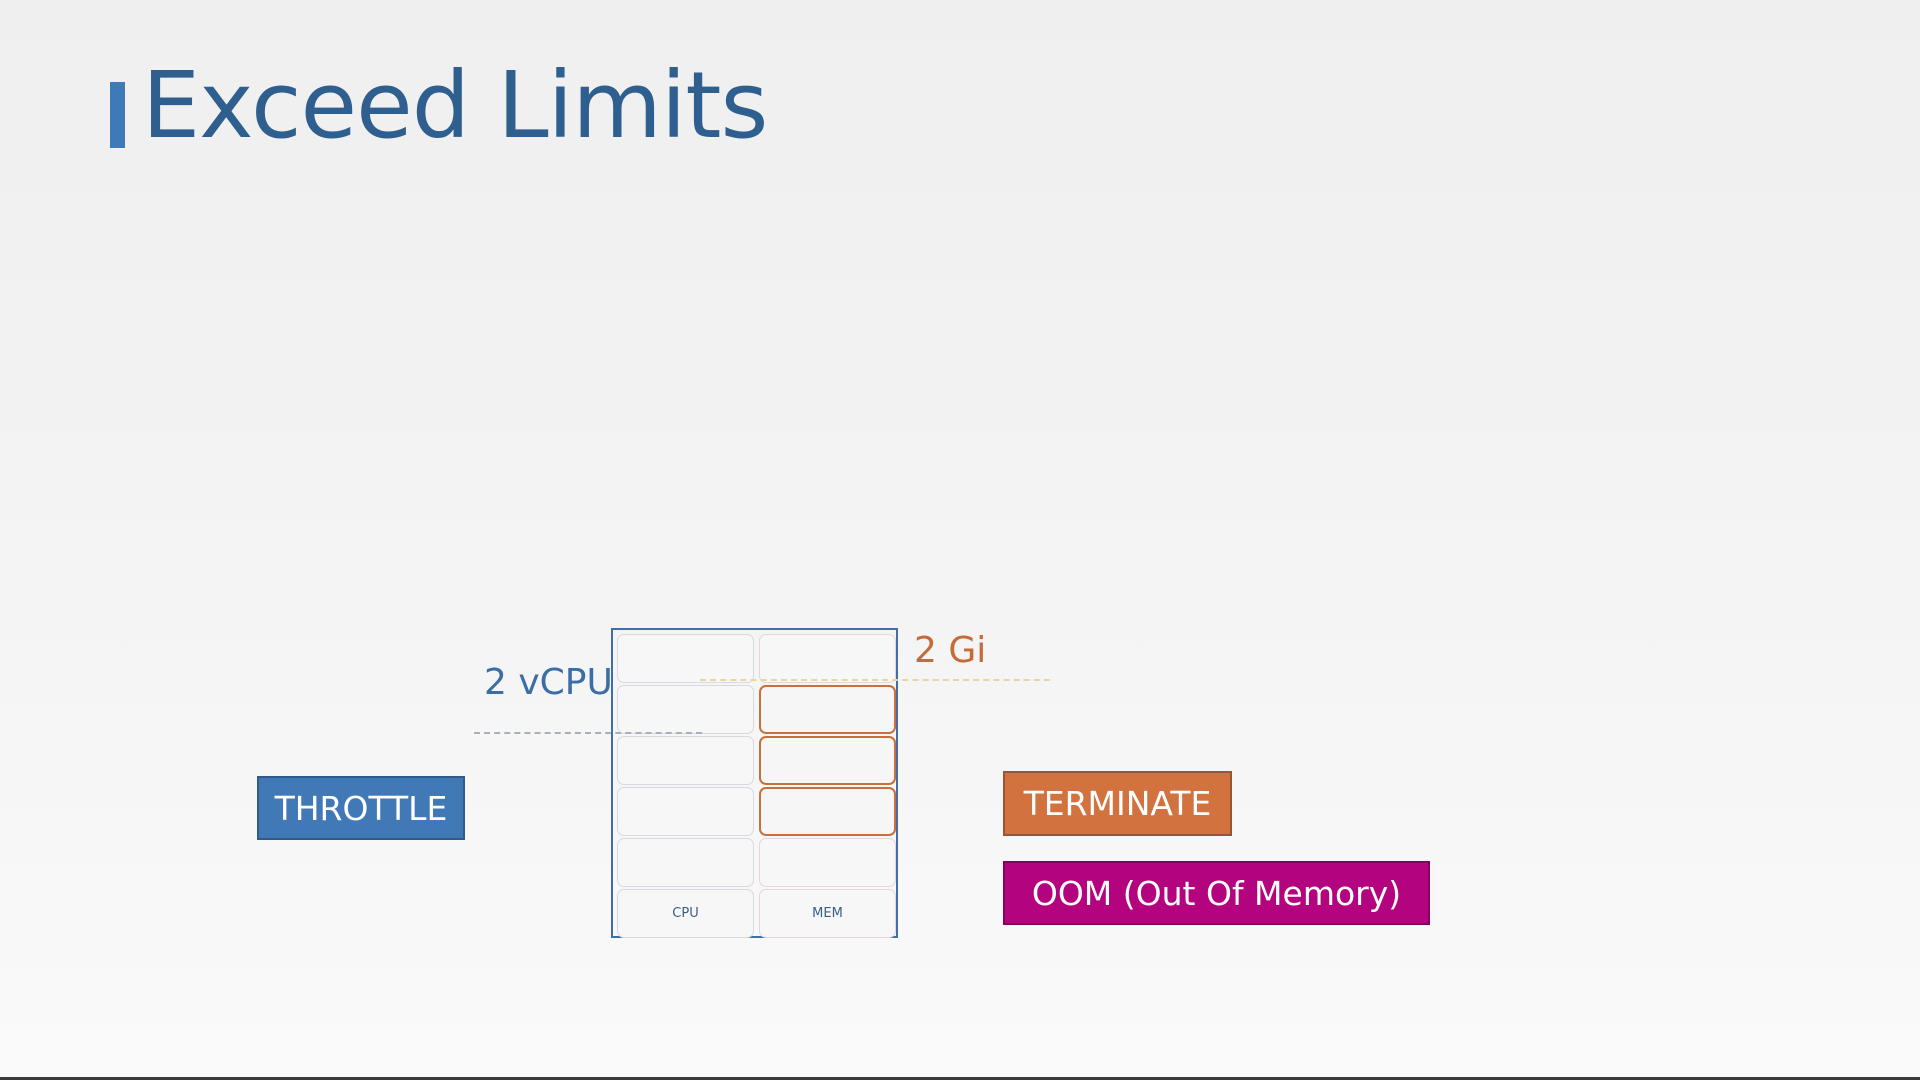 This screenshot has height=1080, width=1920. What do you see at coordinates (548, 682) in the screenshot?
I see `cpu-limit-label: 2 vCPU` at bounding box center [548, 682].